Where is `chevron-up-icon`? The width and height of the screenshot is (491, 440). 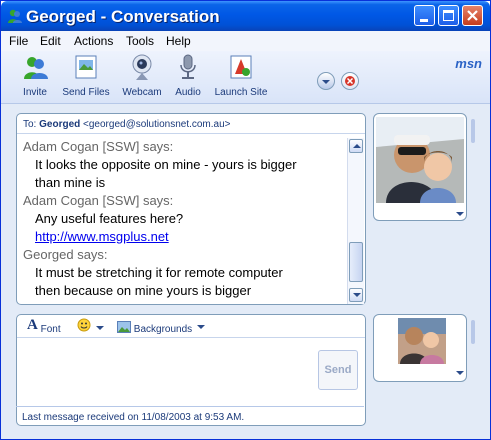
chevron-up-icon is located at coordinates (357, 146).